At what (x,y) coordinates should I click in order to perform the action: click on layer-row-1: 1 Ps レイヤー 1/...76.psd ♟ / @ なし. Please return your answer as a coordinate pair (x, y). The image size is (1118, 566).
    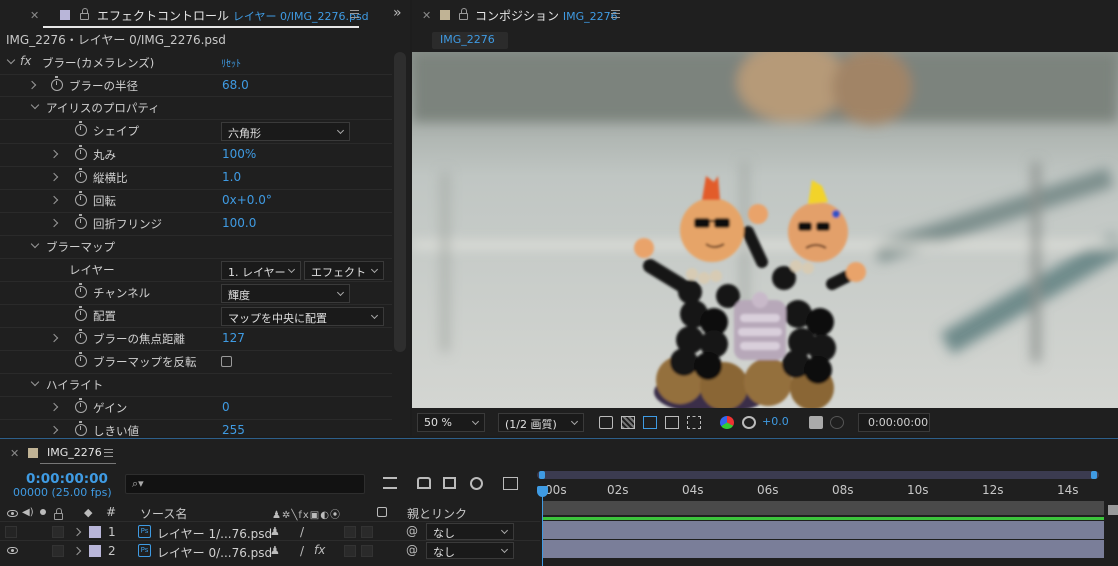
    Looking at the image, I should click on (270, 531).